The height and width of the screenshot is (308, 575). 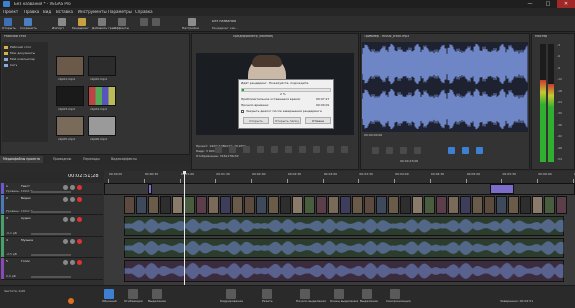 What do you see at coordinates (318, 120) in the screenshot?
I see `cancel-button: Отмена` at bounding box center [318, 120].